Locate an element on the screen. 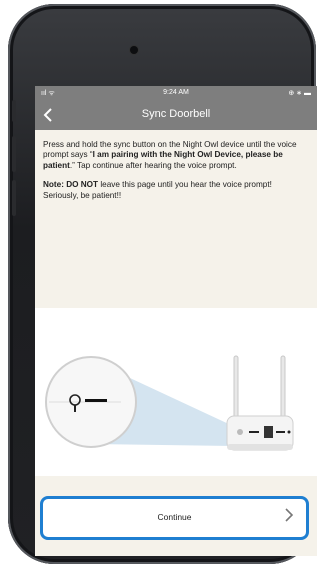  continue-label: Continue is located at coordinates (174, 517).